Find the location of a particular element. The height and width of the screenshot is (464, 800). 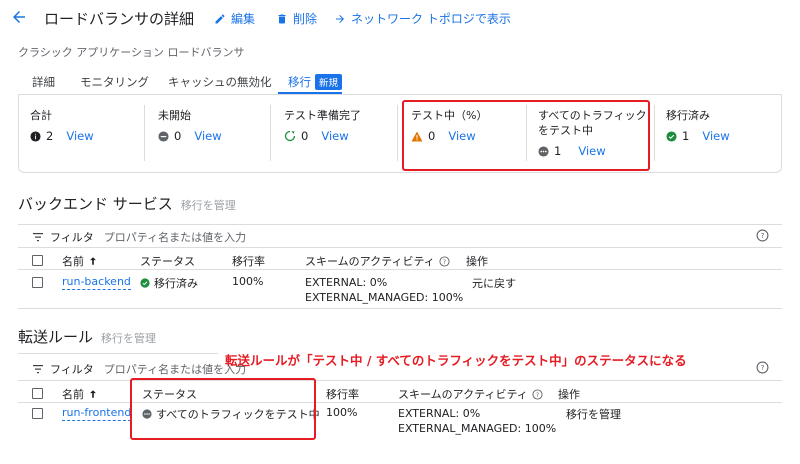

summary-total-count: 2 is located at coordinates (50, 136).